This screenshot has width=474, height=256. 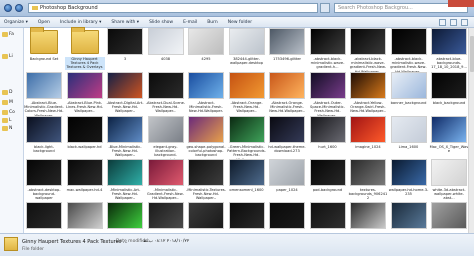 What do you see at coordinates (11, 34) in the screenshot?
I see `nav-item-label: Fa` at bounding box center [11, 34].